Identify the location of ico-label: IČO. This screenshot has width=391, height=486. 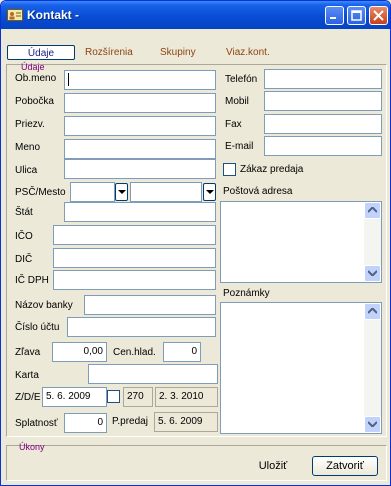
(24, 236).